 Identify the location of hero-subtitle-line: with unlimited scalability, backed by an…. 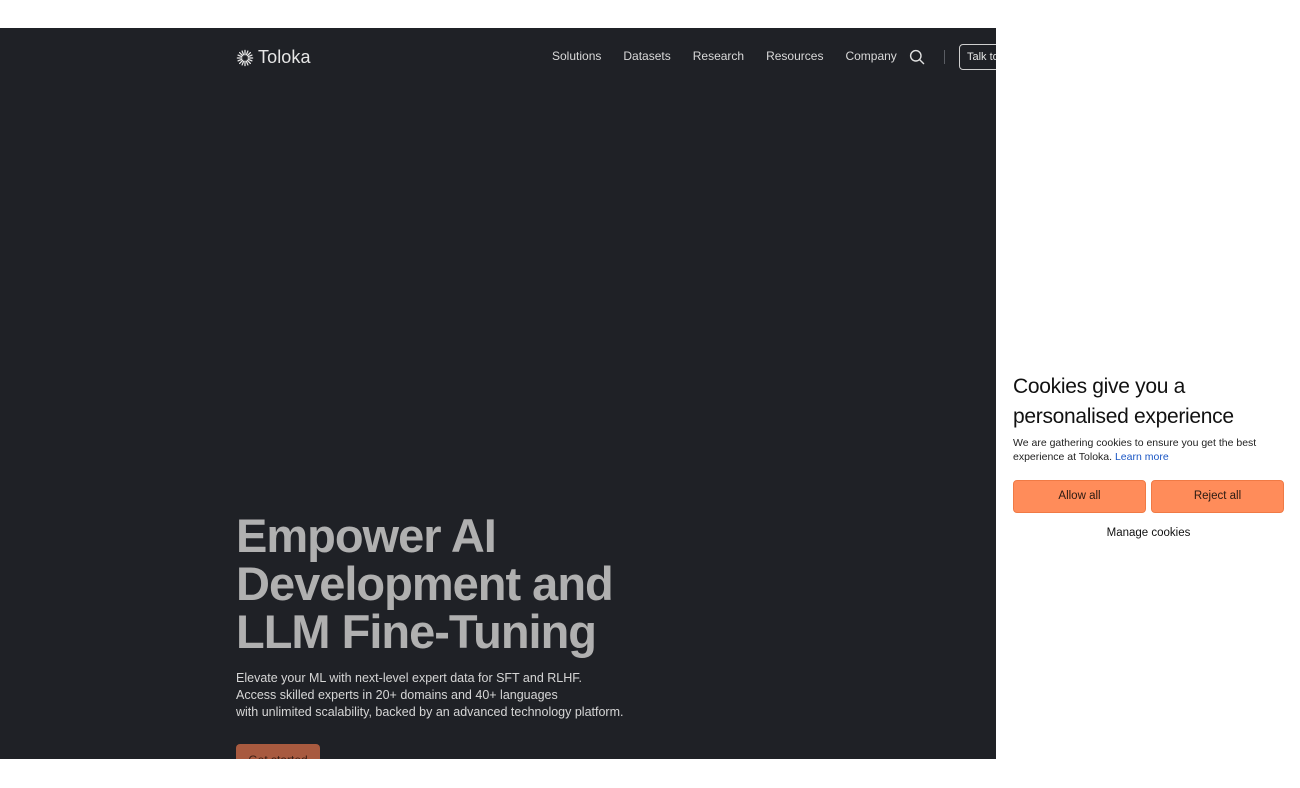
(430, 712).